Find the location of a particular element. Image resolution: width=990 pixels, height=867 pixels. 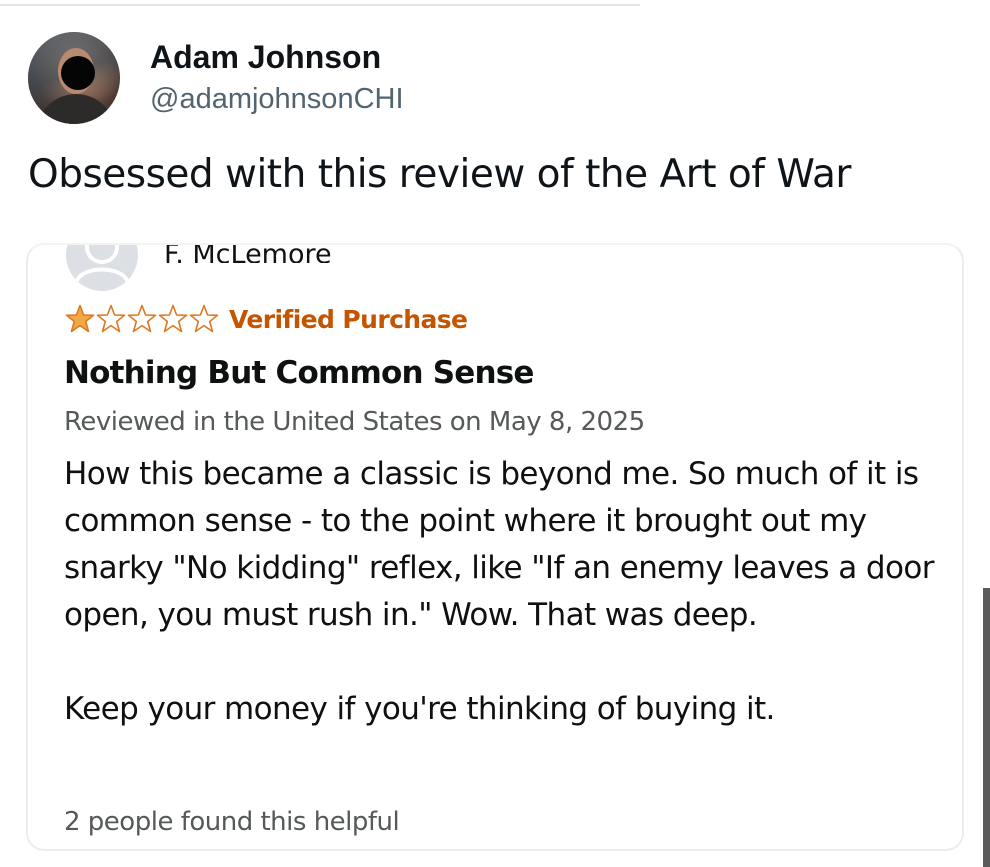

tweet-header: Adam Johnson @adamjohnsonCHI is located at coordinates (216, 78).